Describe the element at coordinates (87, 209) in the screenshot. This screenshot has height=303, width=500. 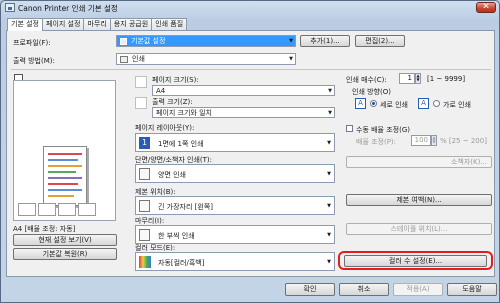
I see `binding-icon` at that location.